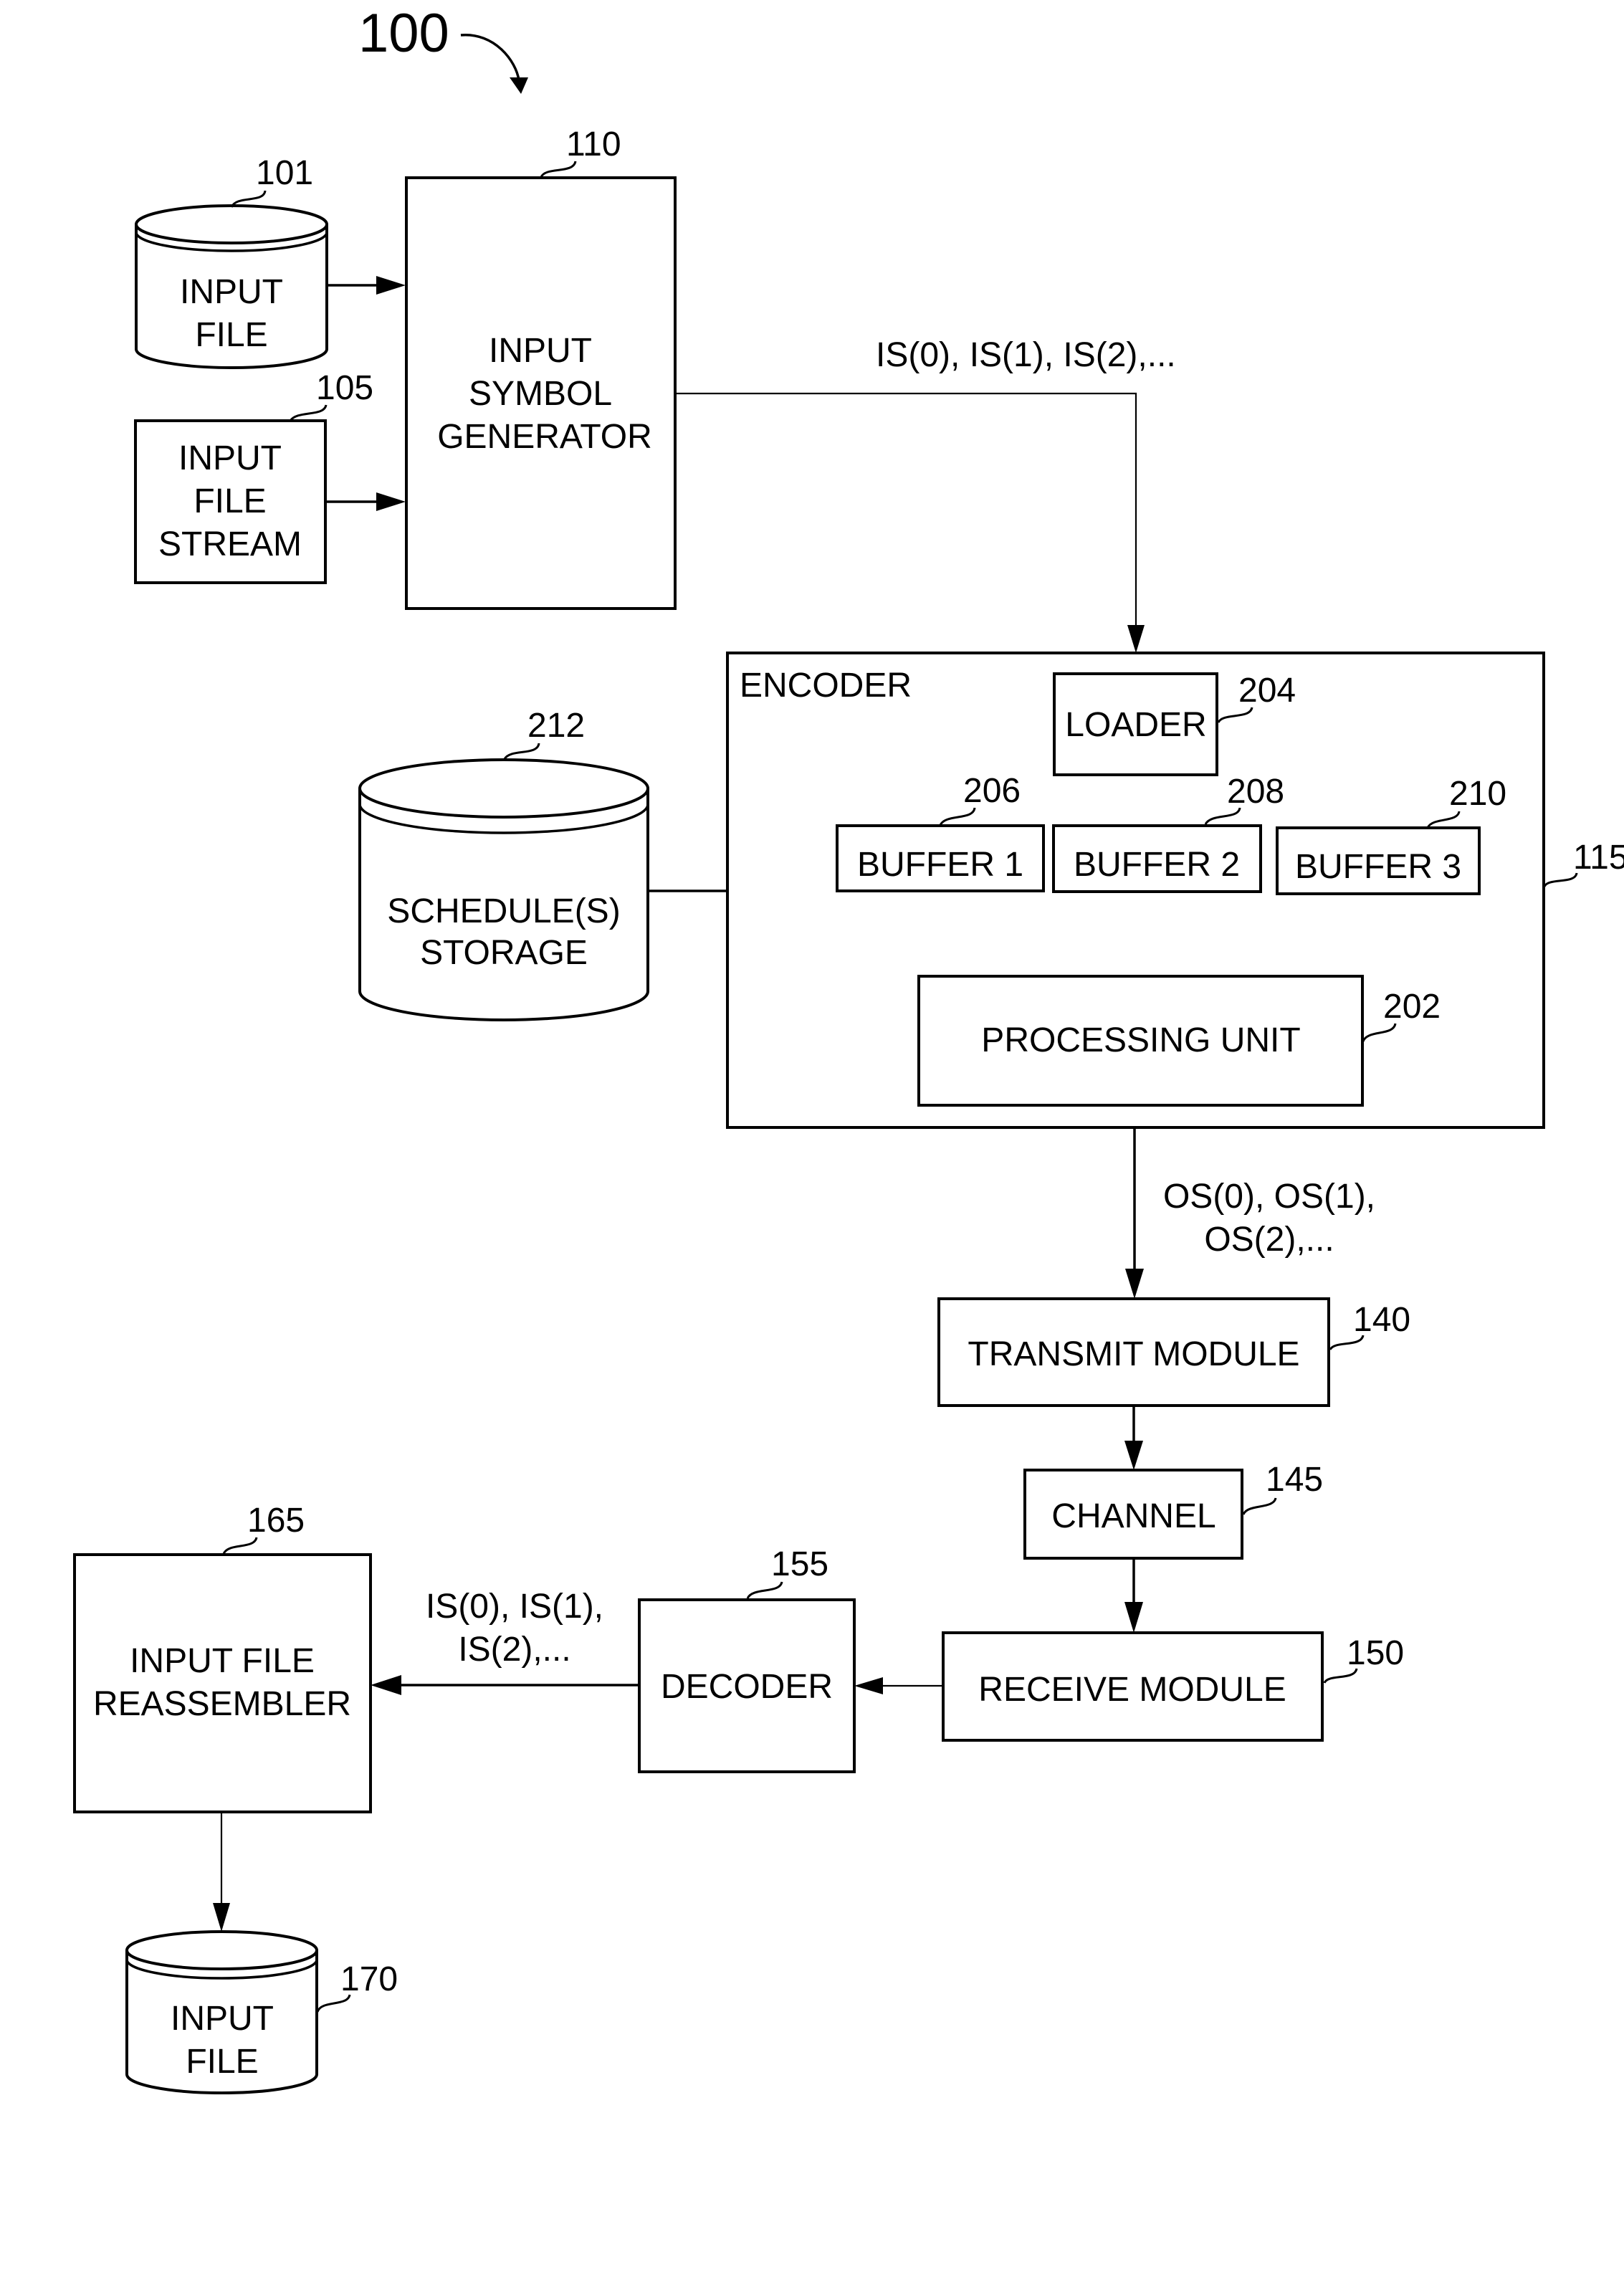 This screenshot has width=1624, height=2285. Describe the element at coordinates (593, 144) in the screenshot. I see `ref-numeral-110: 110` at that location.